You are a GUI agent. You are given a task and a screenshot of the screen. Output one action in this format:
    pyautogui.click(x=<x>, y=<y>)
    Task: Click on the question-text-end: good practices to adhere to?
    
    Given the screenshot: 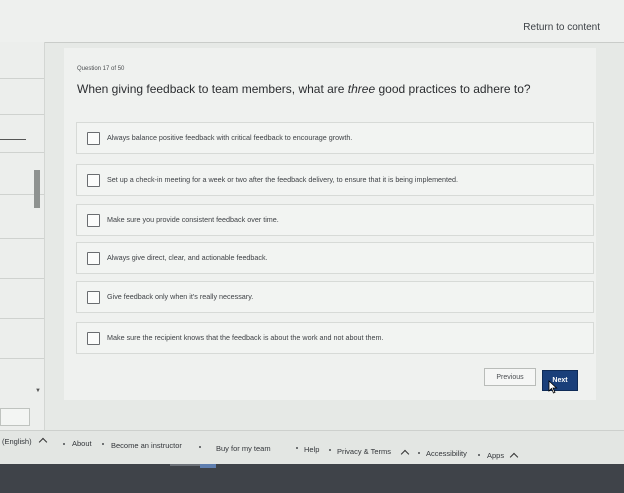 What is the action you would take?
    pyautogui.click(x=453, y=89)
    